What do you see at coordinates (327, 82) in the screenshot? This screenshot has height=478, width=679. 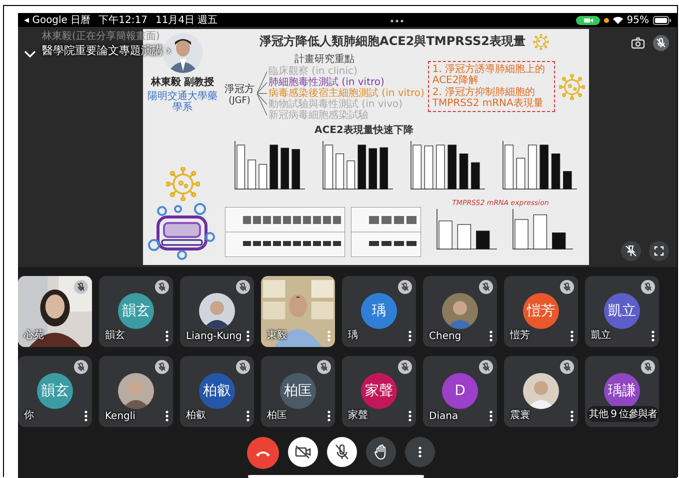 I see `branch-label: 肺細胞毒性測試 (in vitro)` at bounding box center [327, 82].